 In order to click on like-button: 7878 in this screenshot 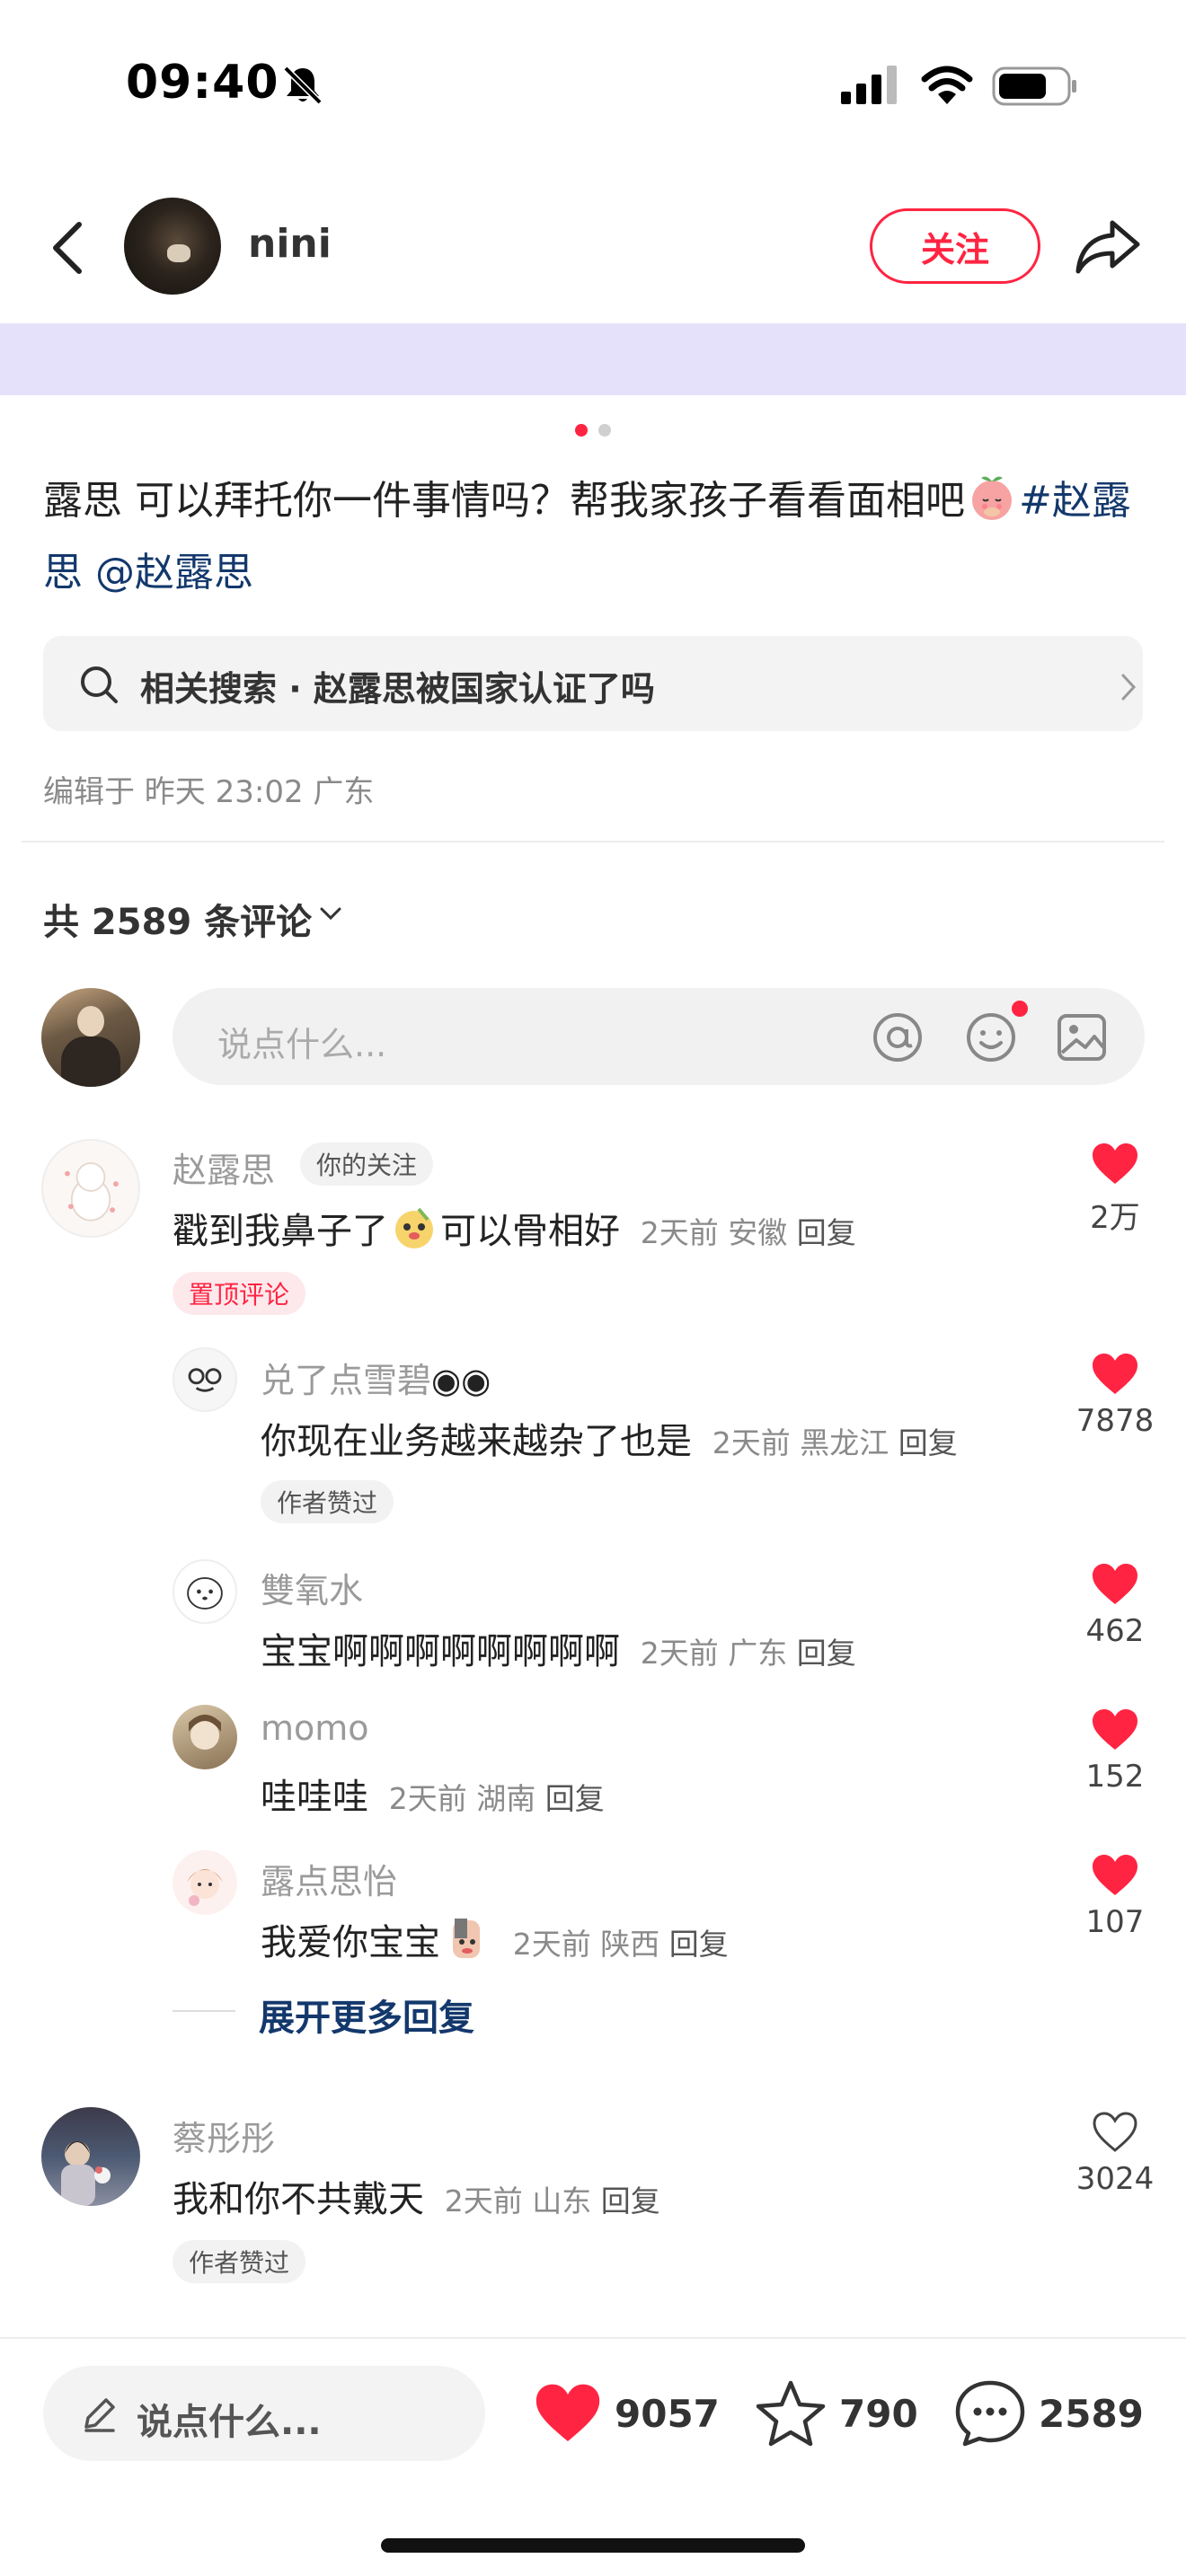, I will do `click(1115, 1396)`.